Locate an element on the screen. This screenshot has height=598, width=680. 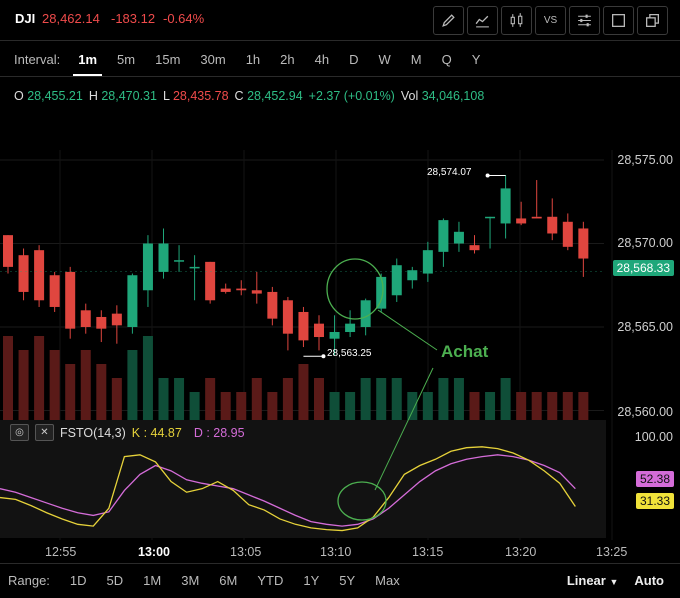
range-6m: 6M is located at coordinates (228, 580).